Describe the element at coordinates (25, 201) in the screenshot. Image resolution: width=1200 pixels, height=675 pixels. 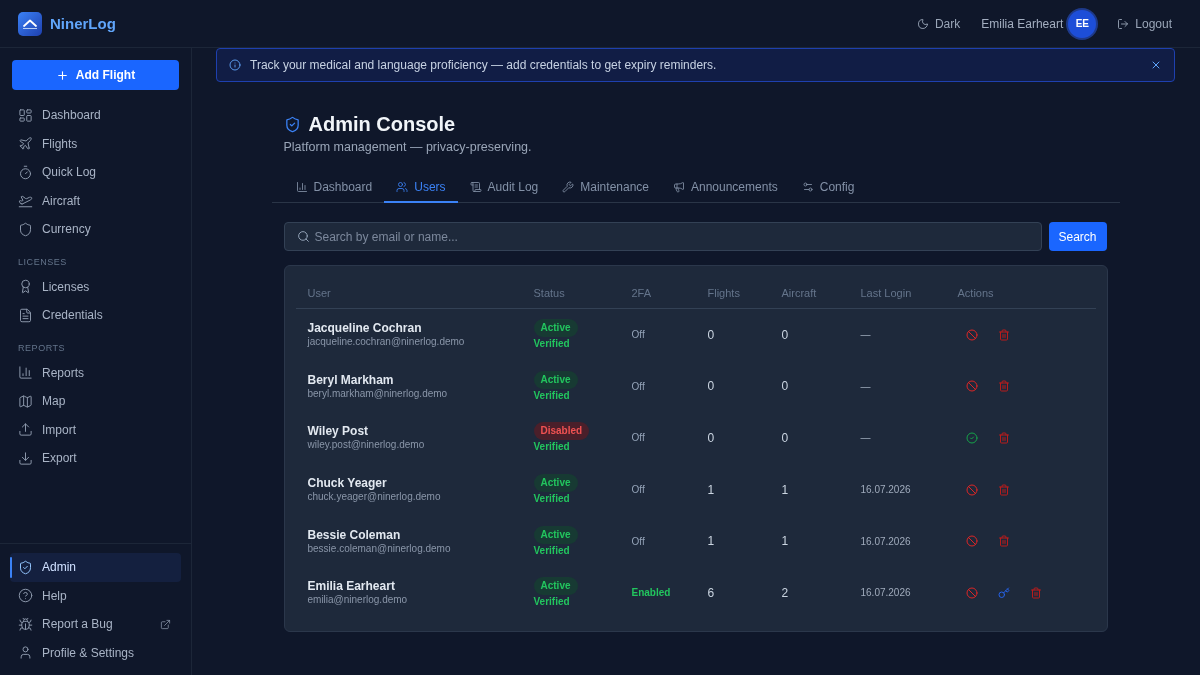
I see `plane-takeoff-icon` at that location.